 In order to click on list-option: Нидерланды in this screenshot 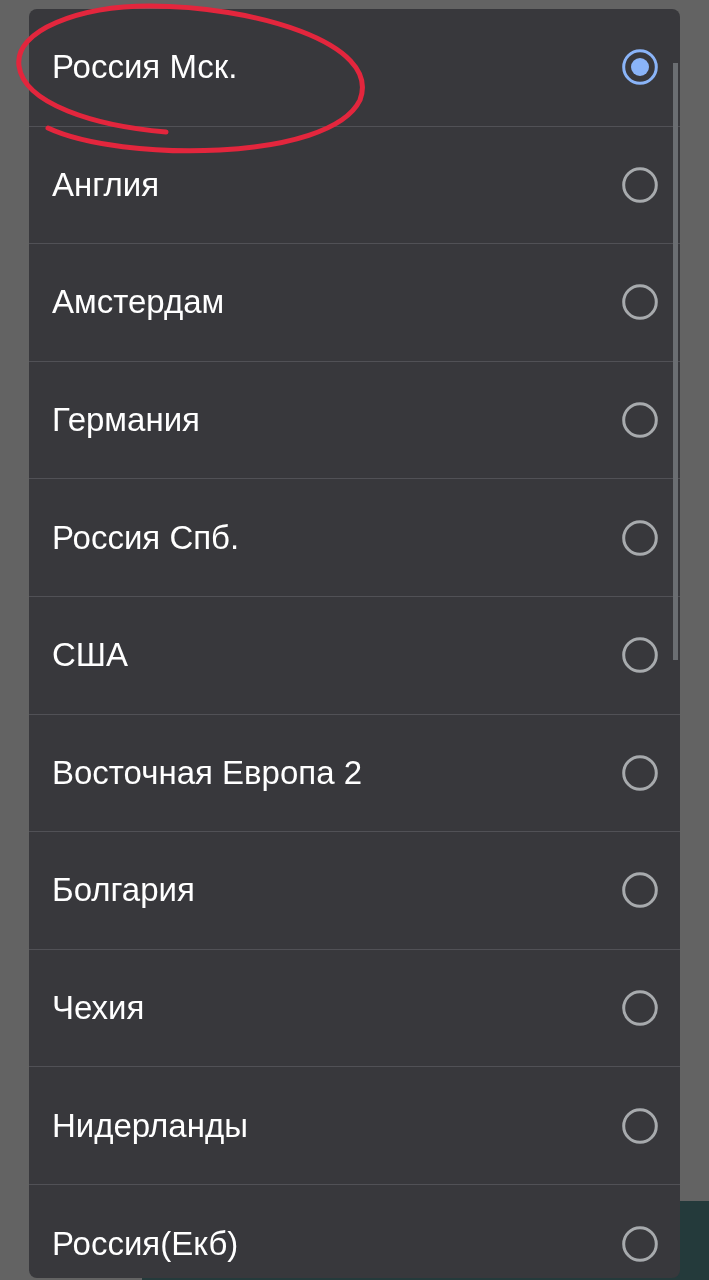, I will do `click(354, 1126)`.